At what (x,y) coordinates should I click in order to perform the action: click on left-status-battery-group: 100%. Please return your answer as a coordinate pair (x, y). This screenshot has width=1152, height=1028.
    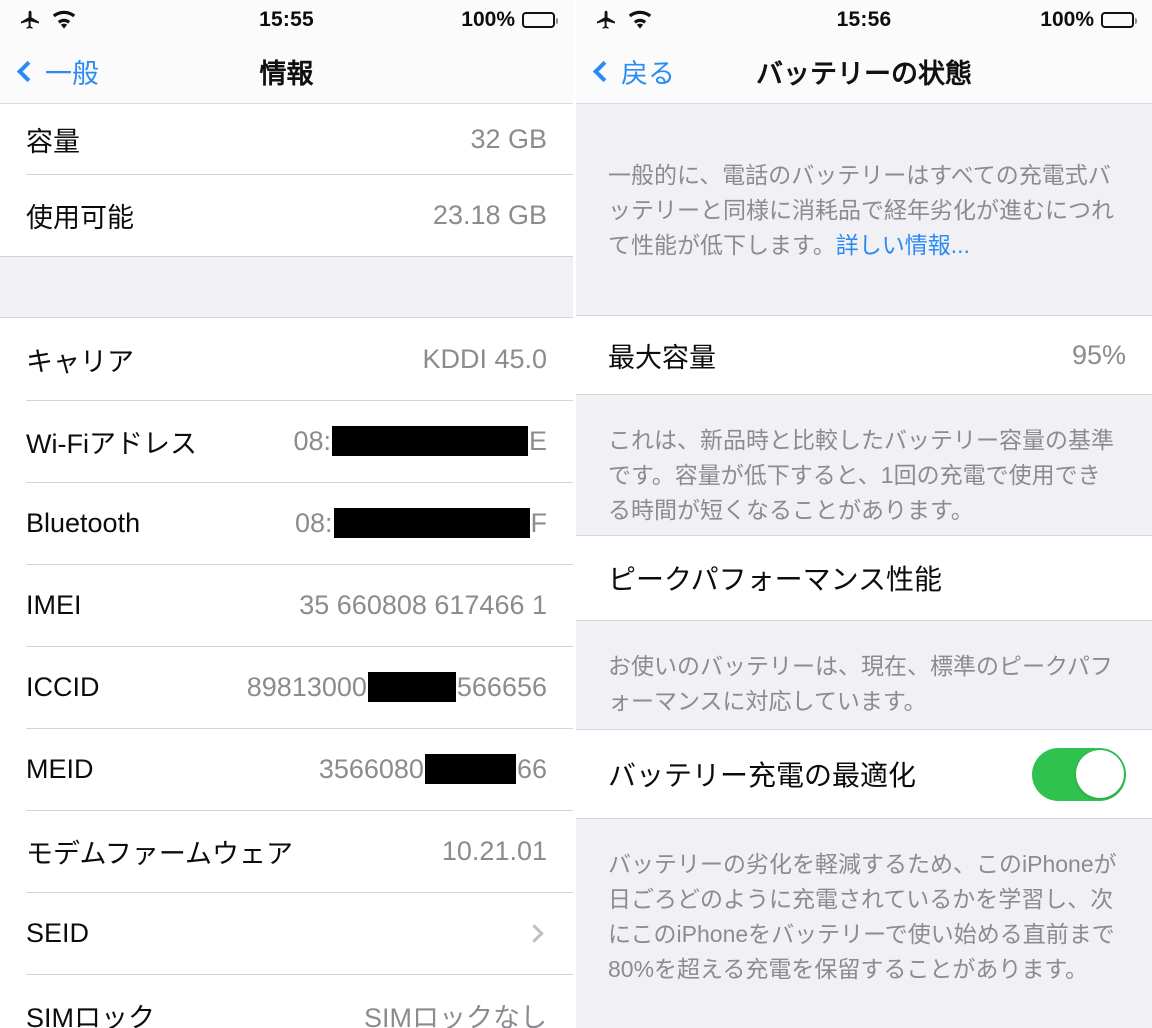
    Looking at the image, I should click on (509, 20).